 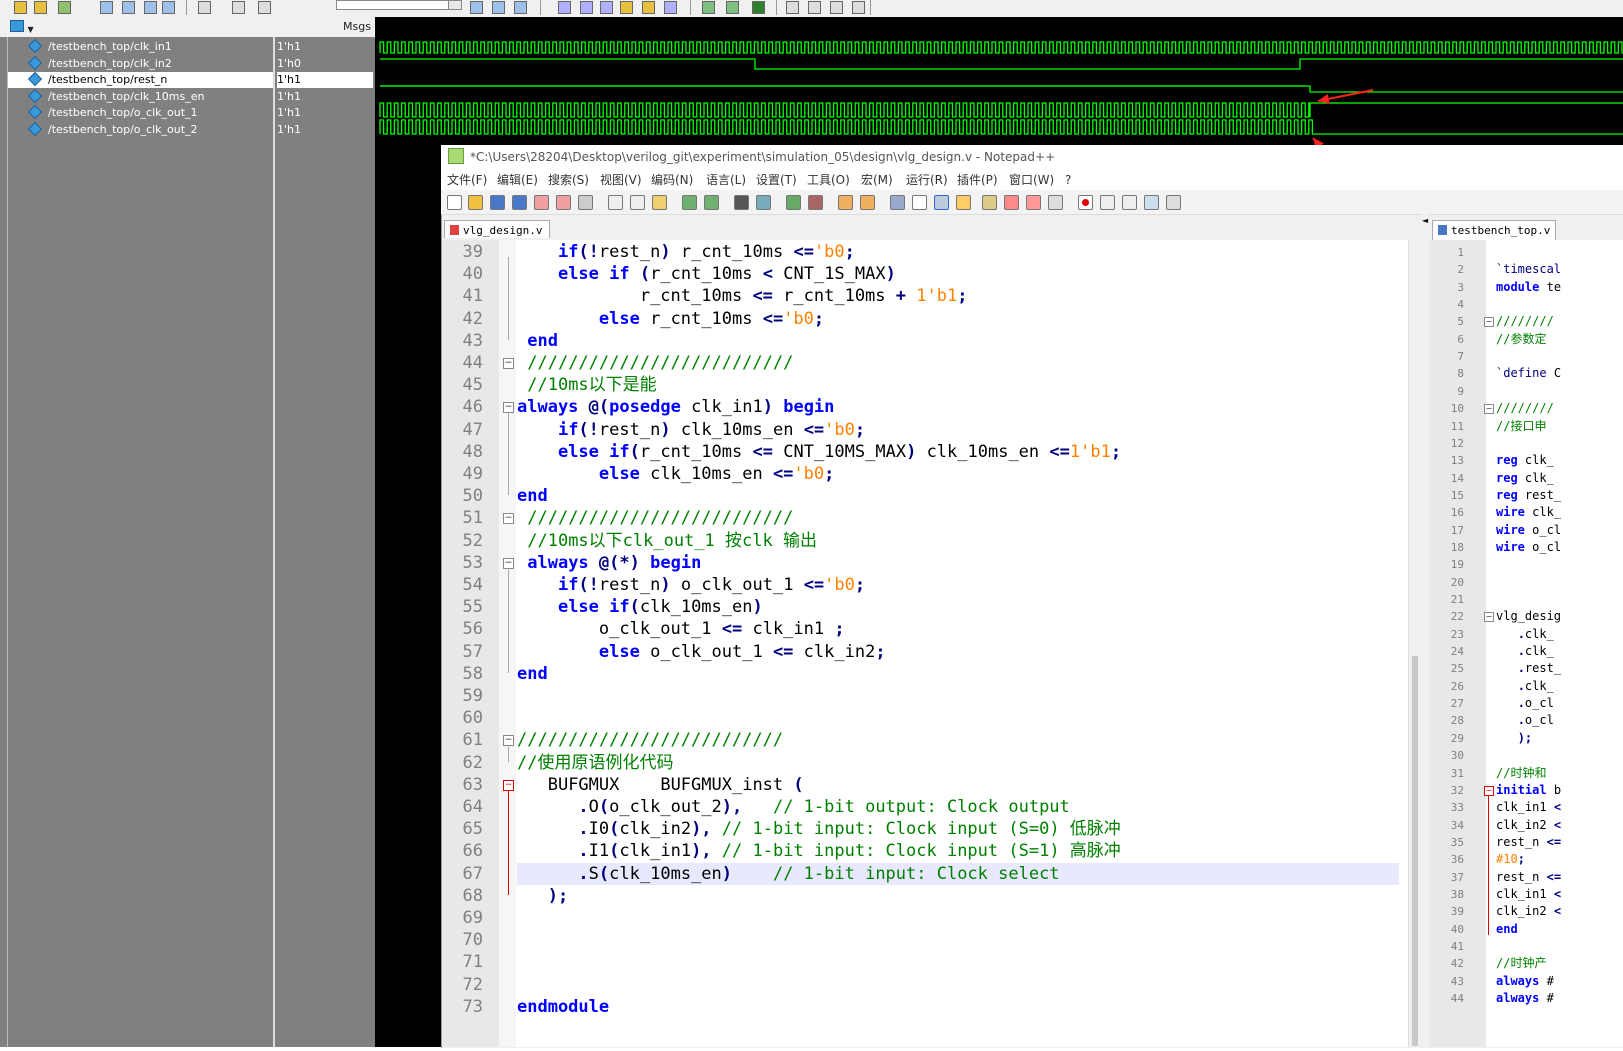 I want to click on sync-h-icon, so click(x=867, y=202).